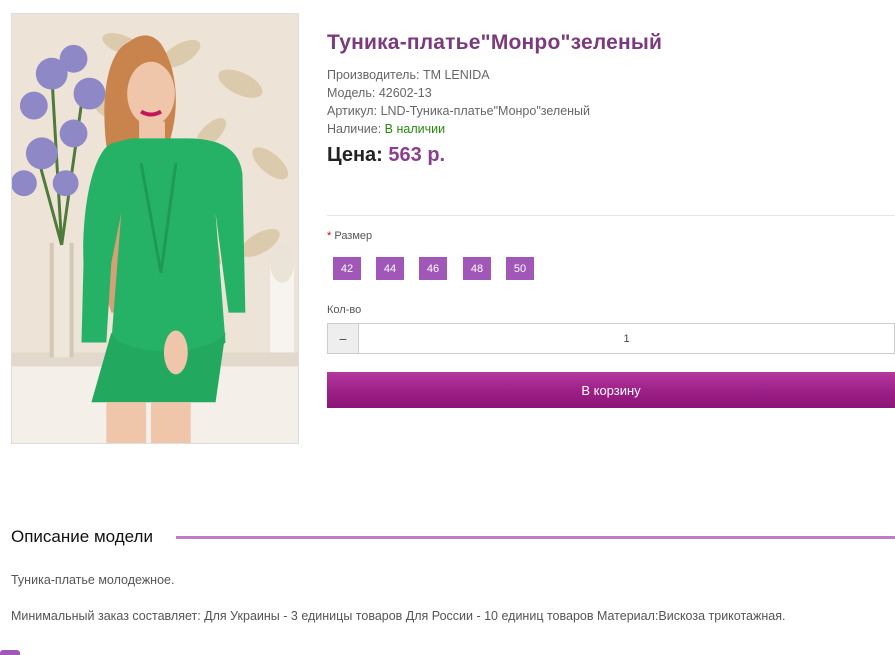 This screenshot has height=655, width=895. Describe the element at coordinates (417, 155) in the screenshot. I see `price-value: 563 р.` at that location.